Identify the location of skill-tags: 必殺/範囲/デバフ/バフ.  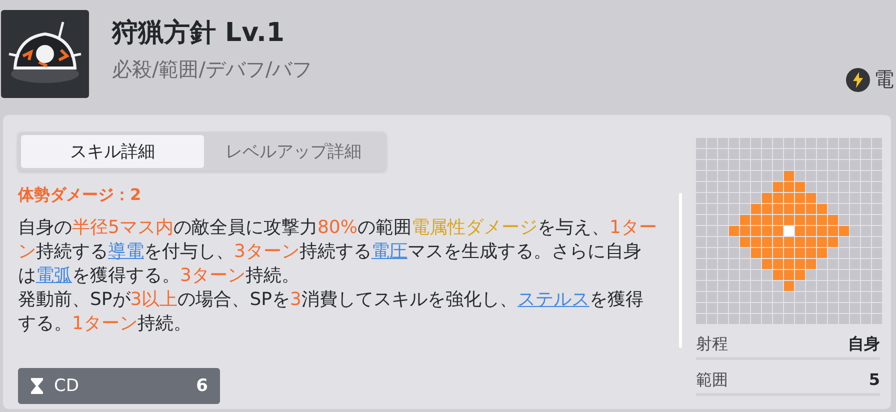
(212, 69).